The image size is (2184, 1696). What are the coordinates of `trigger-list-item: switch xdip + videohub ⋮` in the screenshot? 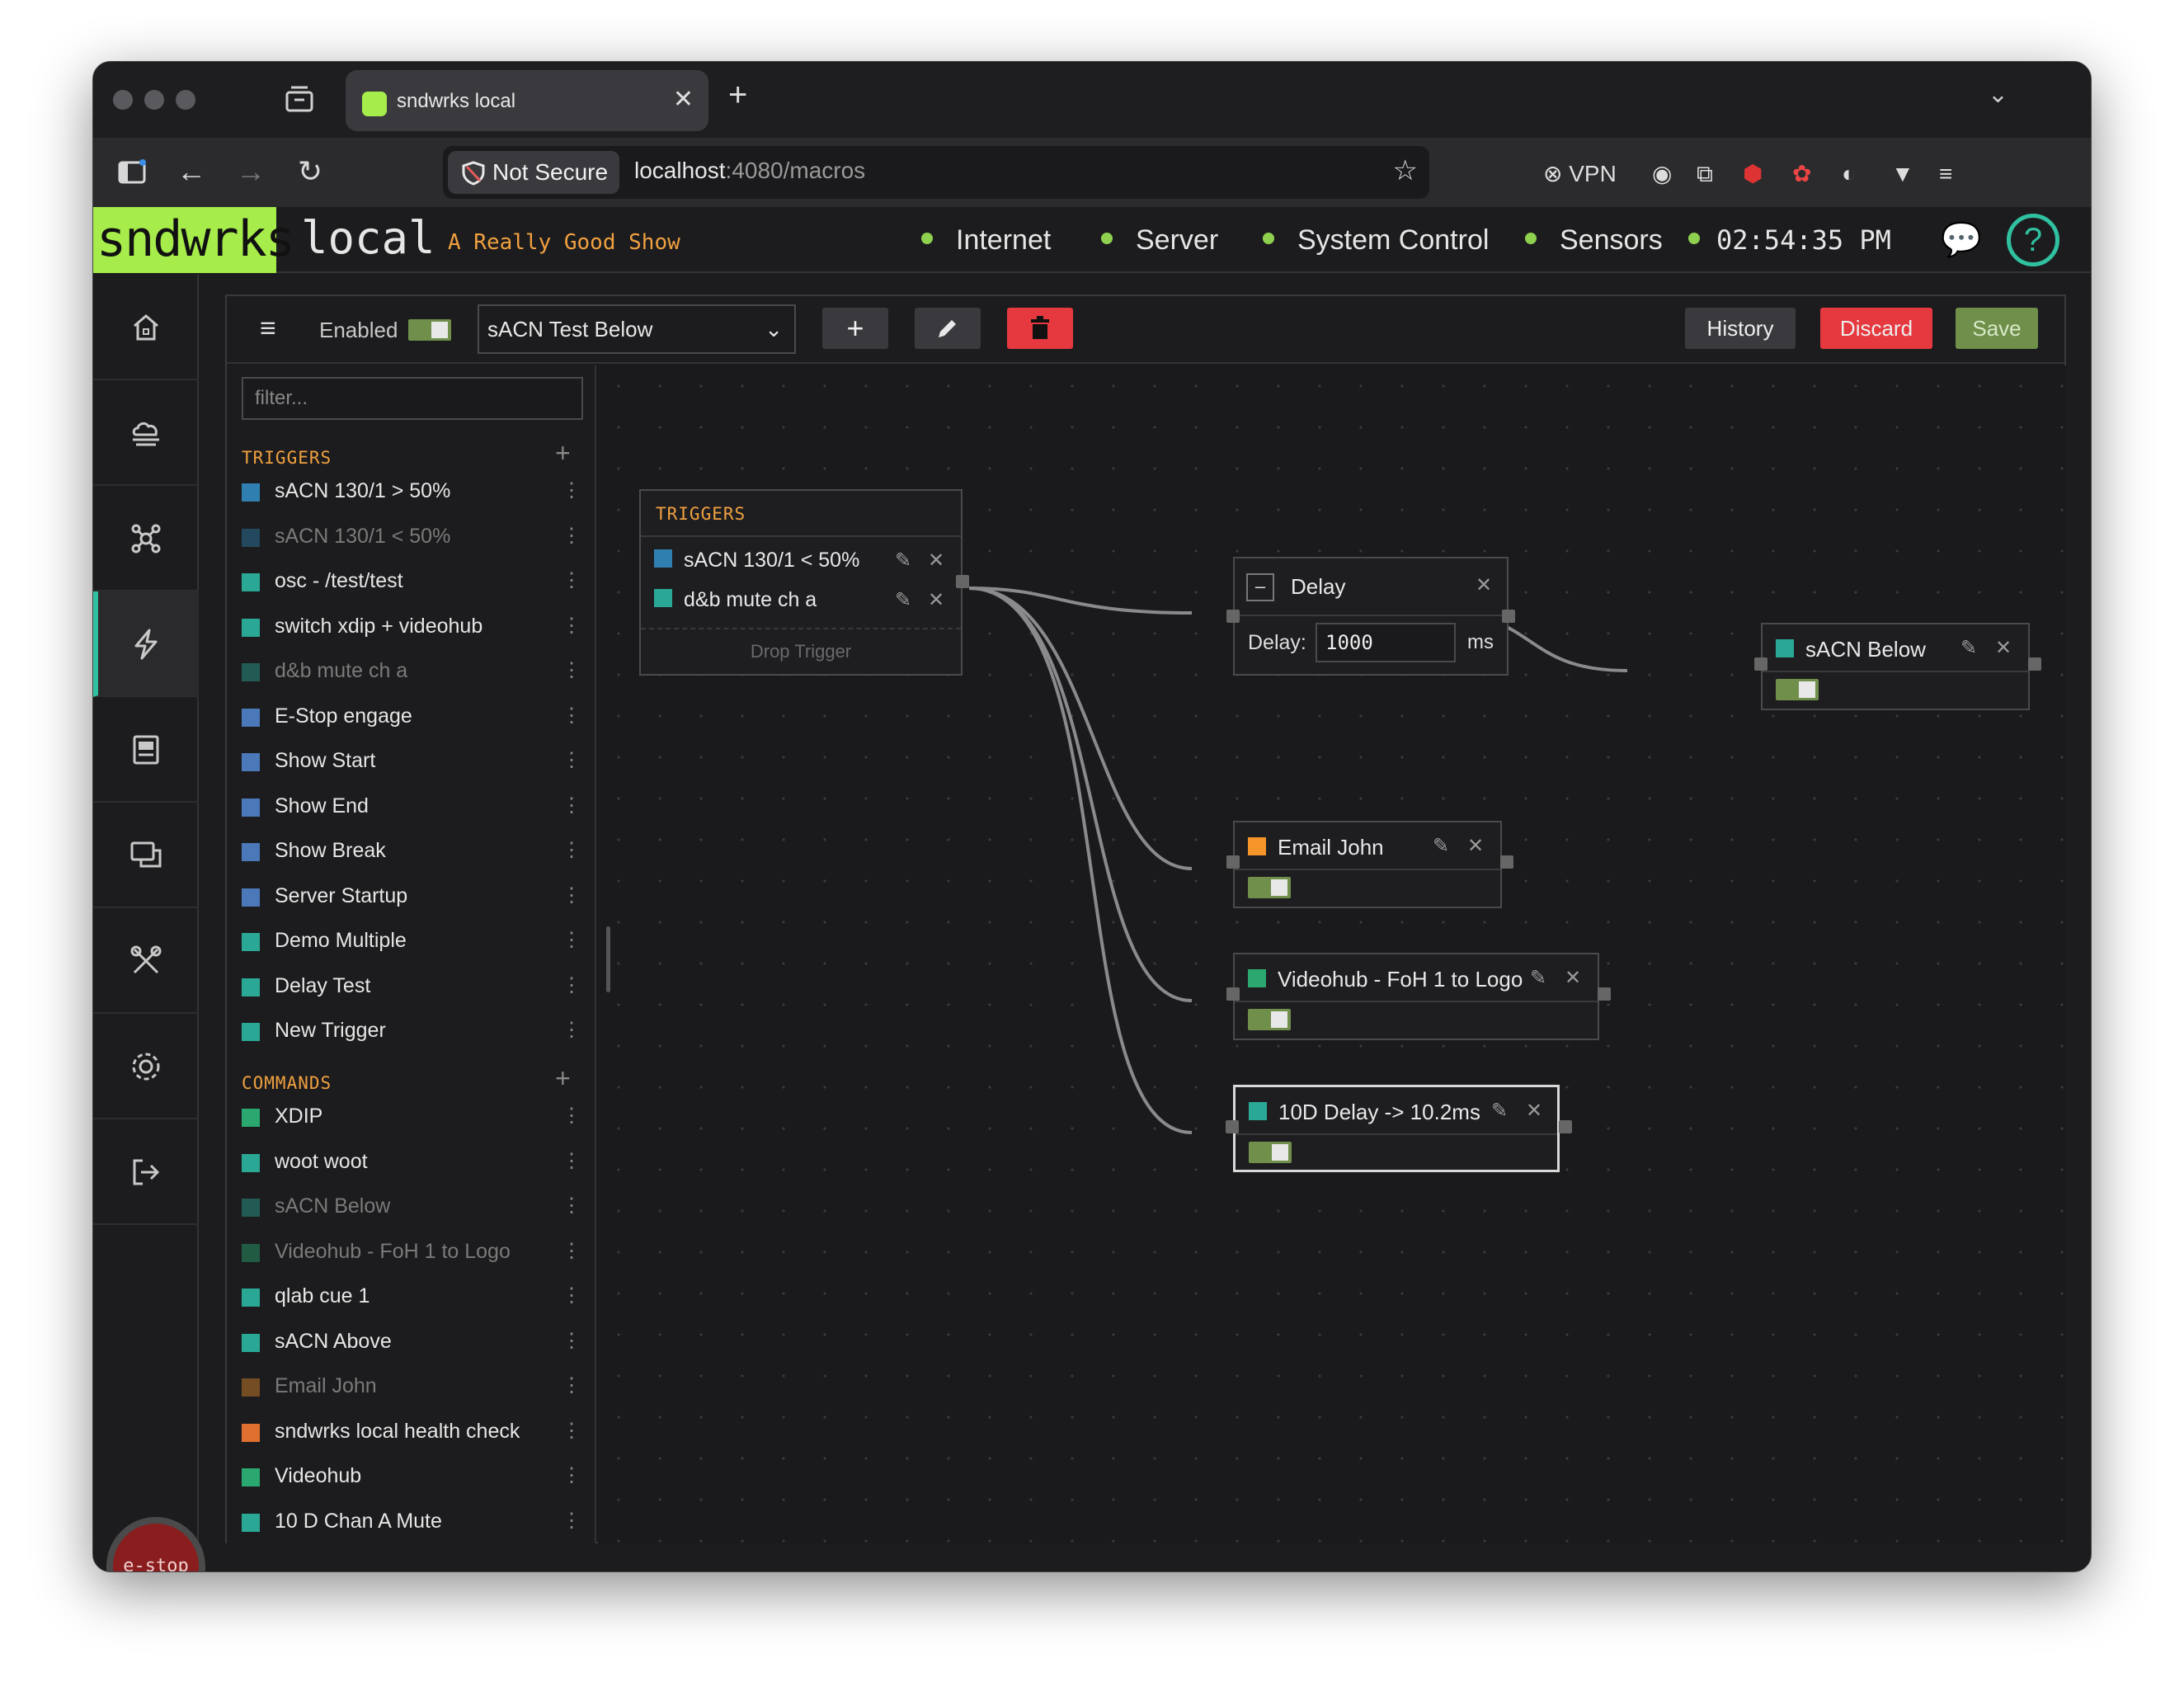 It's located at (411, 626).